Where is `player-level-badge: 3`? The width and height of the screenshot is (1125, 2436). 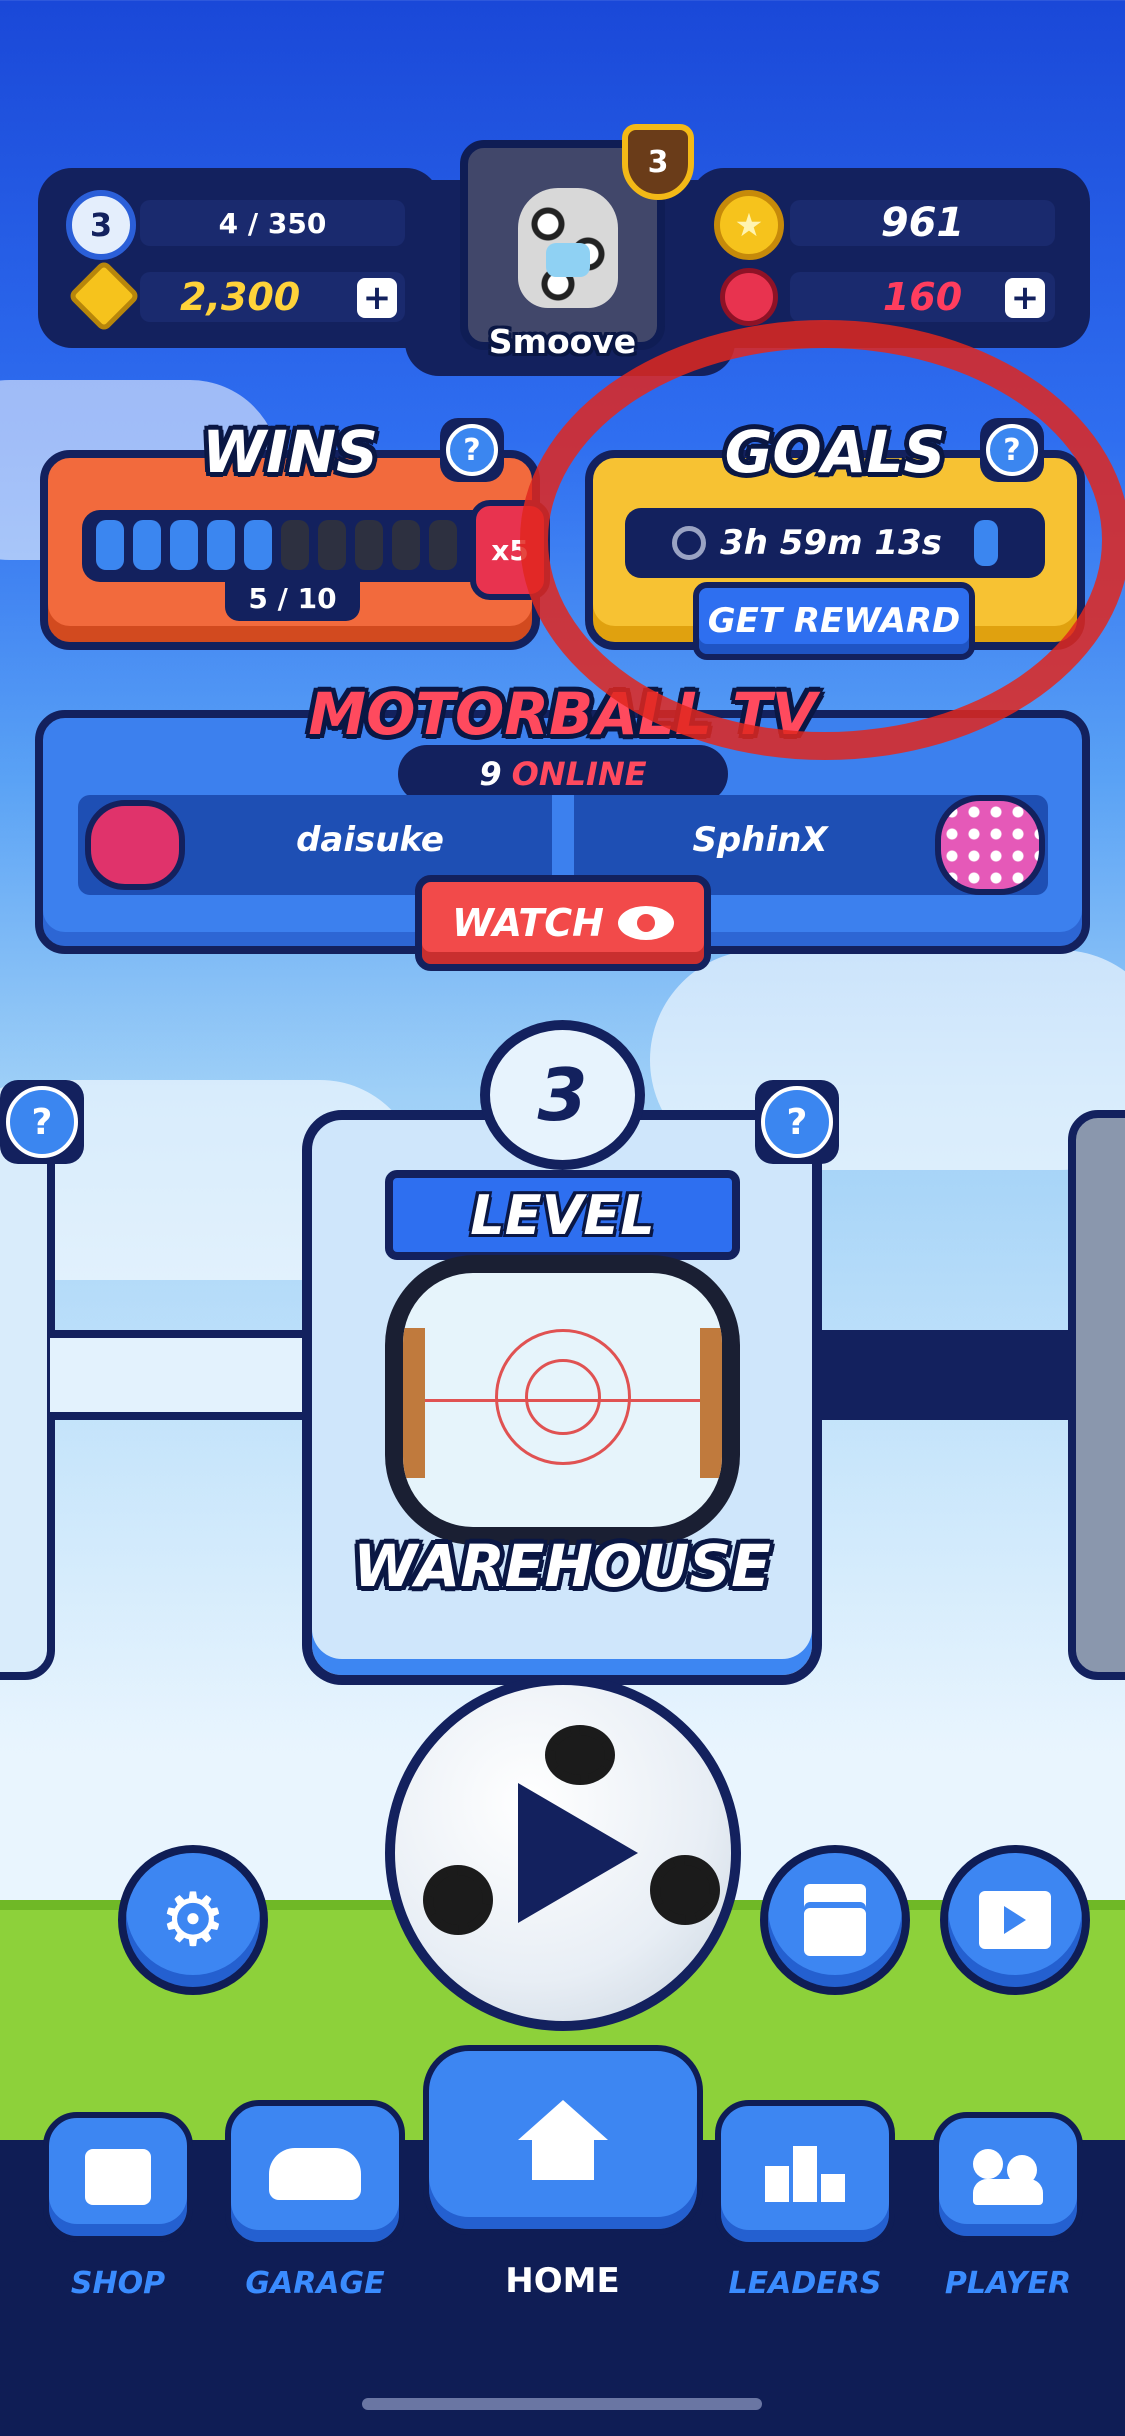 player-level-badge: 3 is located at coordinates (101, 225).